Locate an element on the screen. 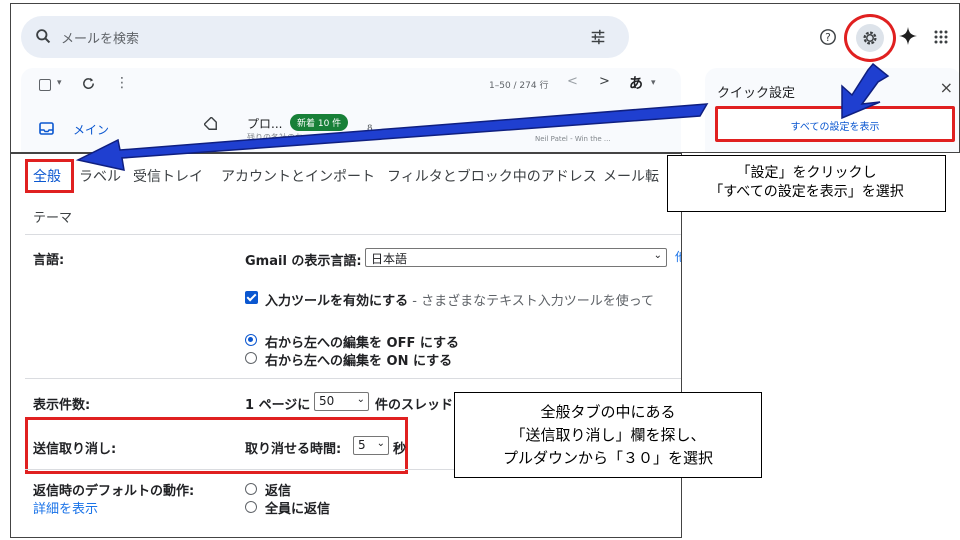  callout-open-settings: 「設定」をクリックし 「すべての設定を表示」を選択 is located at coordinates (806, 183).